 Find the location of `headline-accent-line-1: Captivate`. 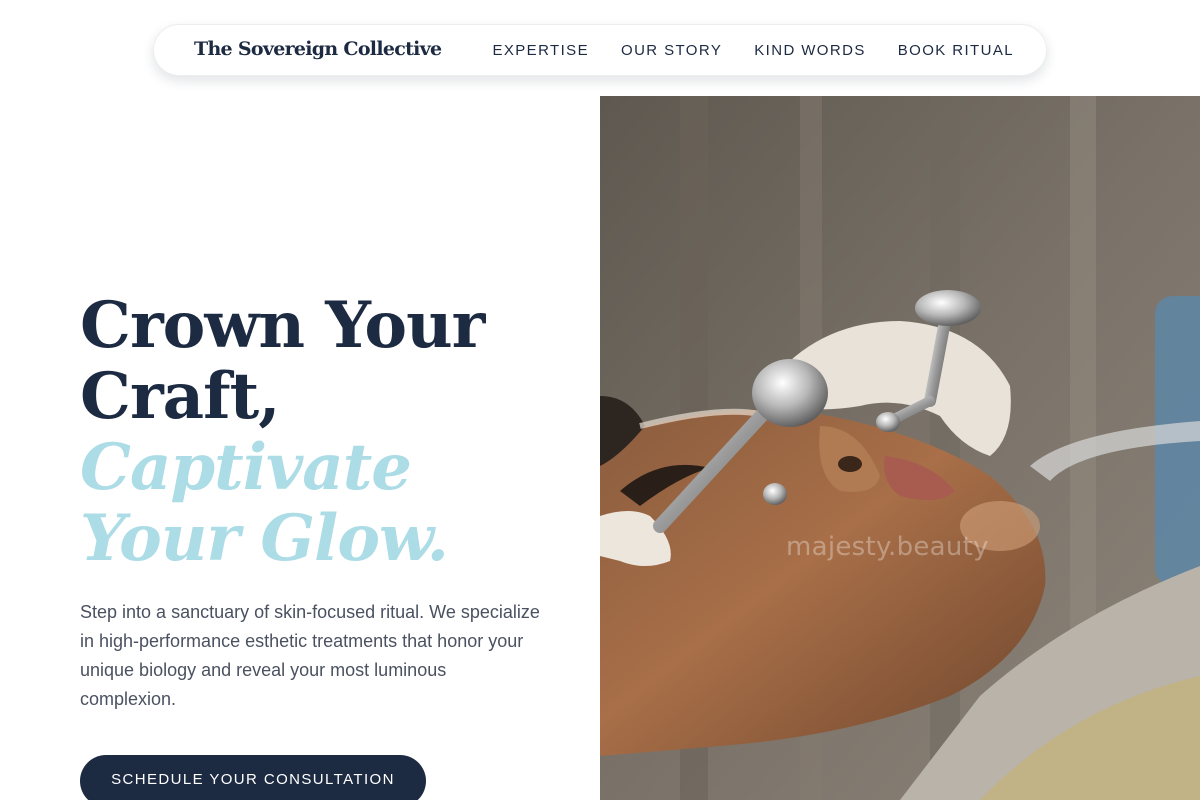

headline-accent-line-1: Captivate is located at coordinates (246, 467).